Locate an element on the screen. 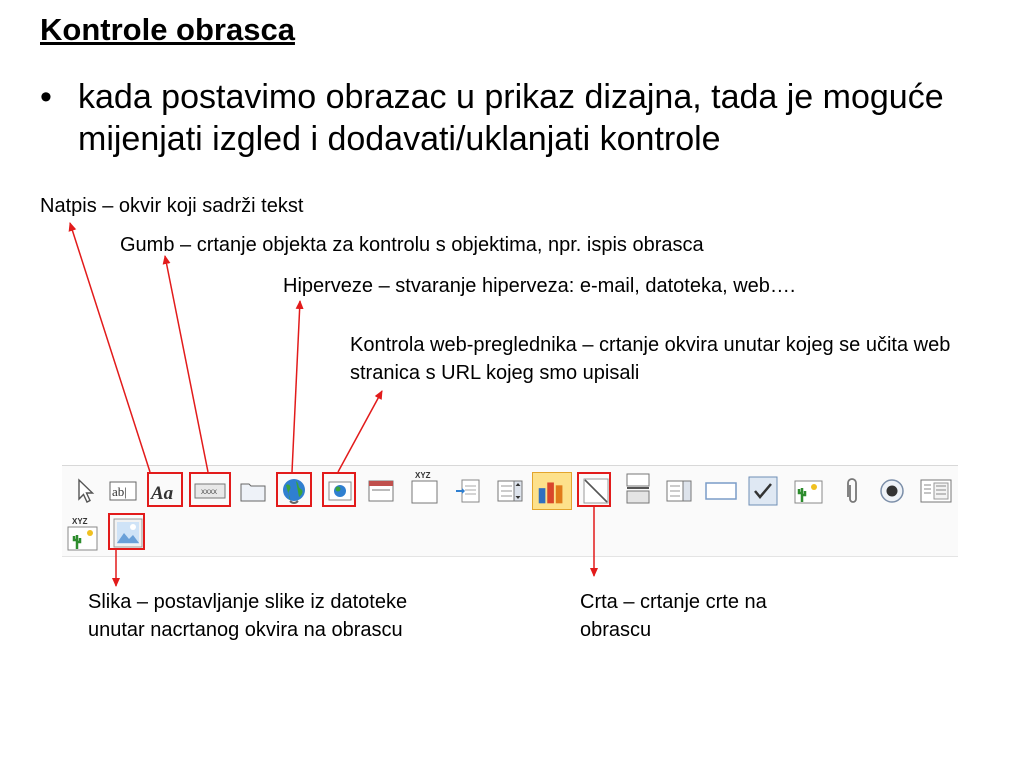 The width and height of the screenshot is (1024, 768). gumb-highlight is located at coordinates (210, 489).